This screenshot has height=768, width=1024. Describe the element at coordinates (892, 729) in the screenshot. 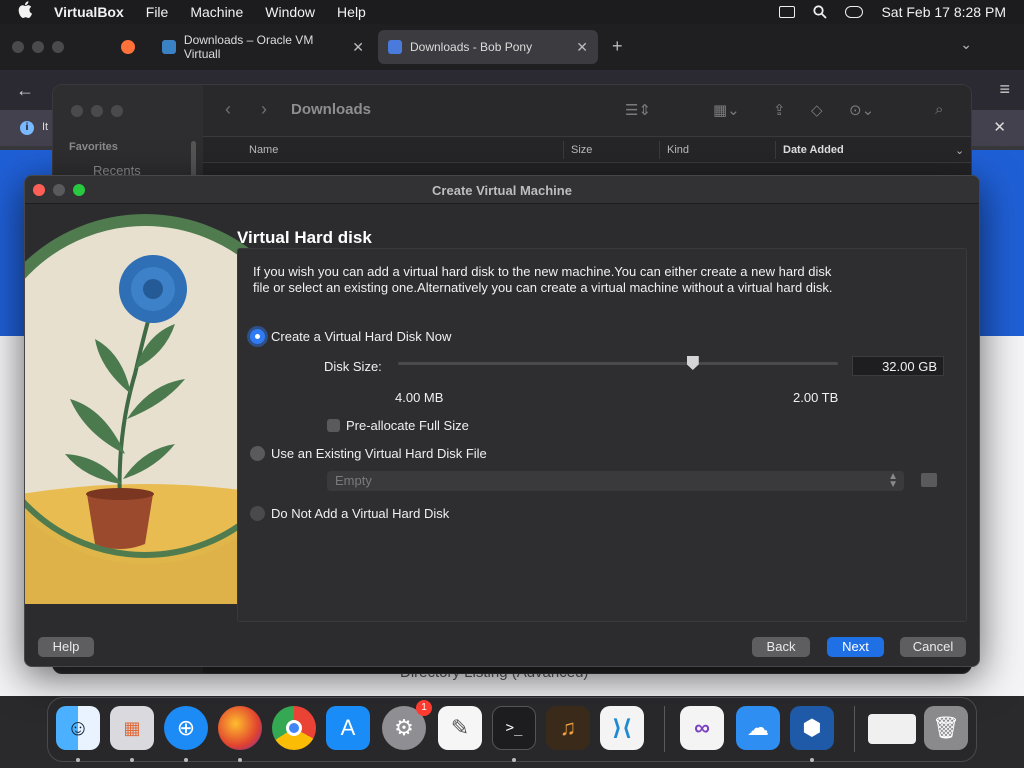

I see `preview-document-icon` at that location.